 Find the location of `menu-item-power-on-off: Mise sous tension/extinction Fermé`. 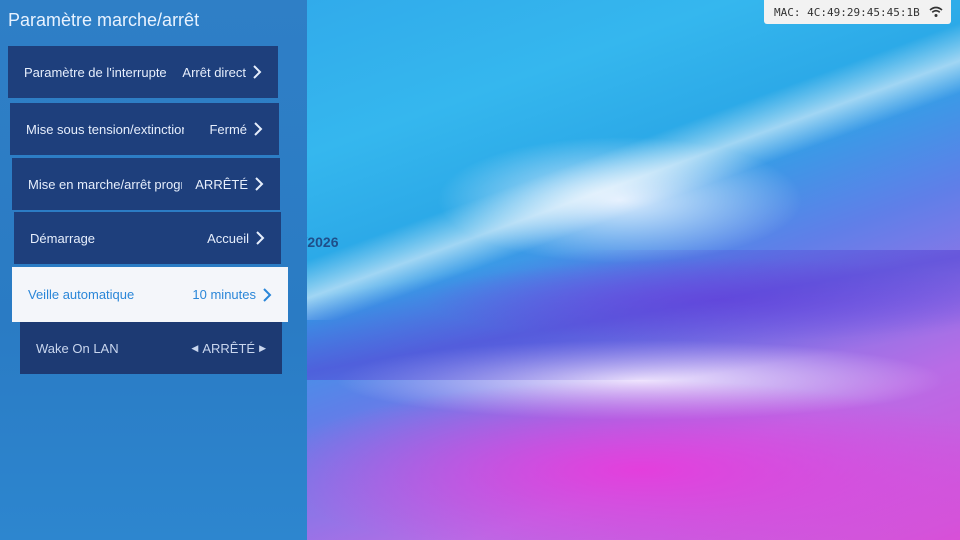

menu-item-power-on-off: Mise sous tension/extinction Fermé is located at coordinates (144, 129).